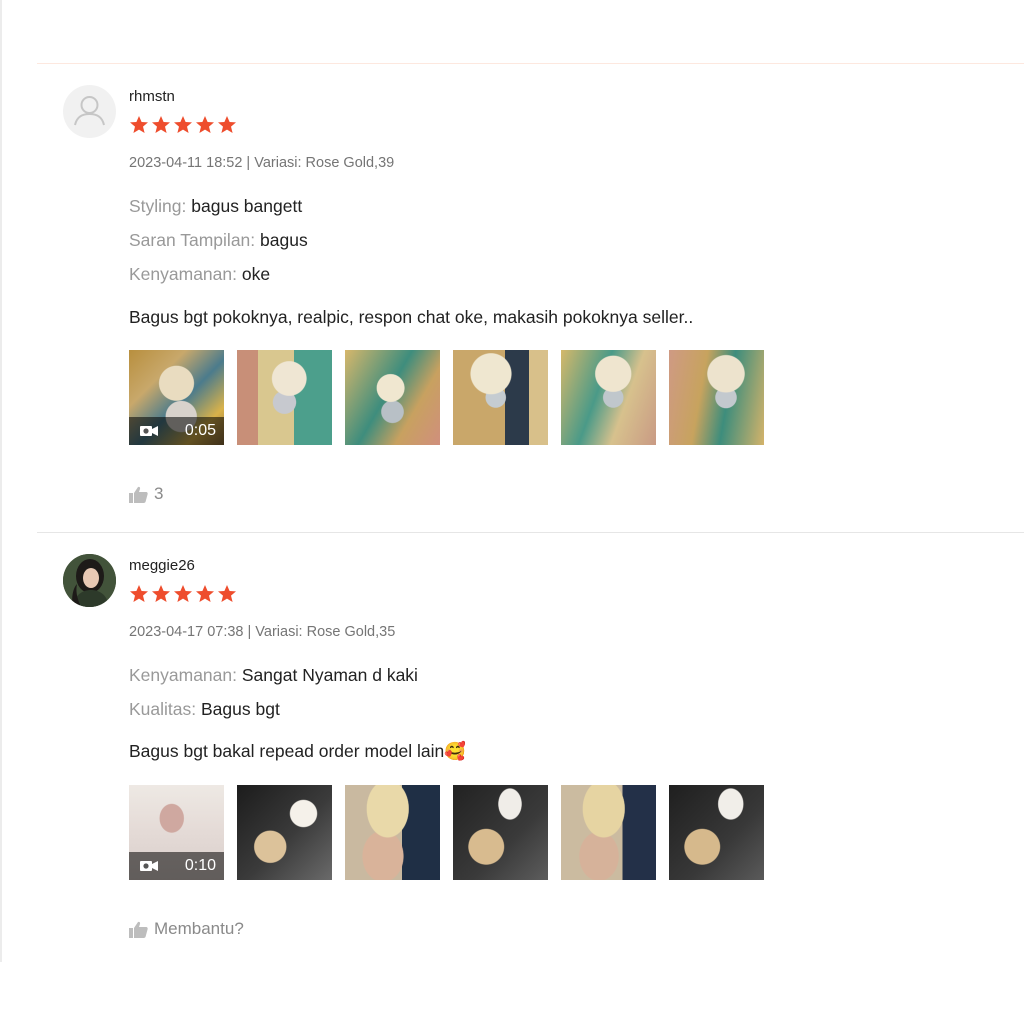 This screenshot has height=1024, width=1024. Describe the element at coordinates (247, 206) in the screenshot. I see `attribute-value: bagus bangett` at that location.